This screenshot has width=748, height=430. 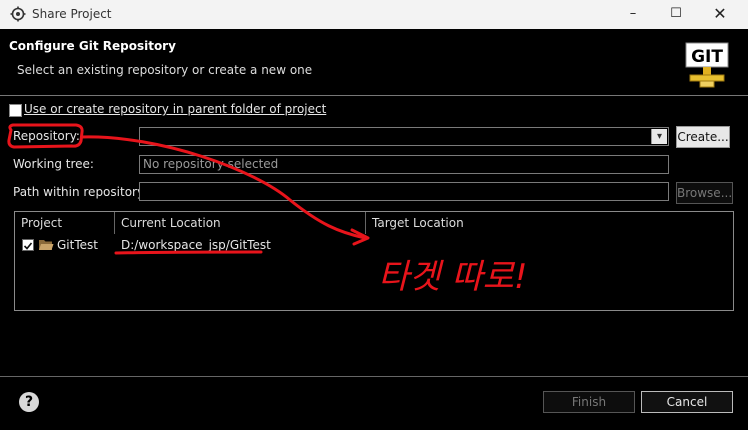 What do you see at coordinates (404, 191) in the screenshot?
I see `path-within-repo-field` at bounding box center [404, 191].